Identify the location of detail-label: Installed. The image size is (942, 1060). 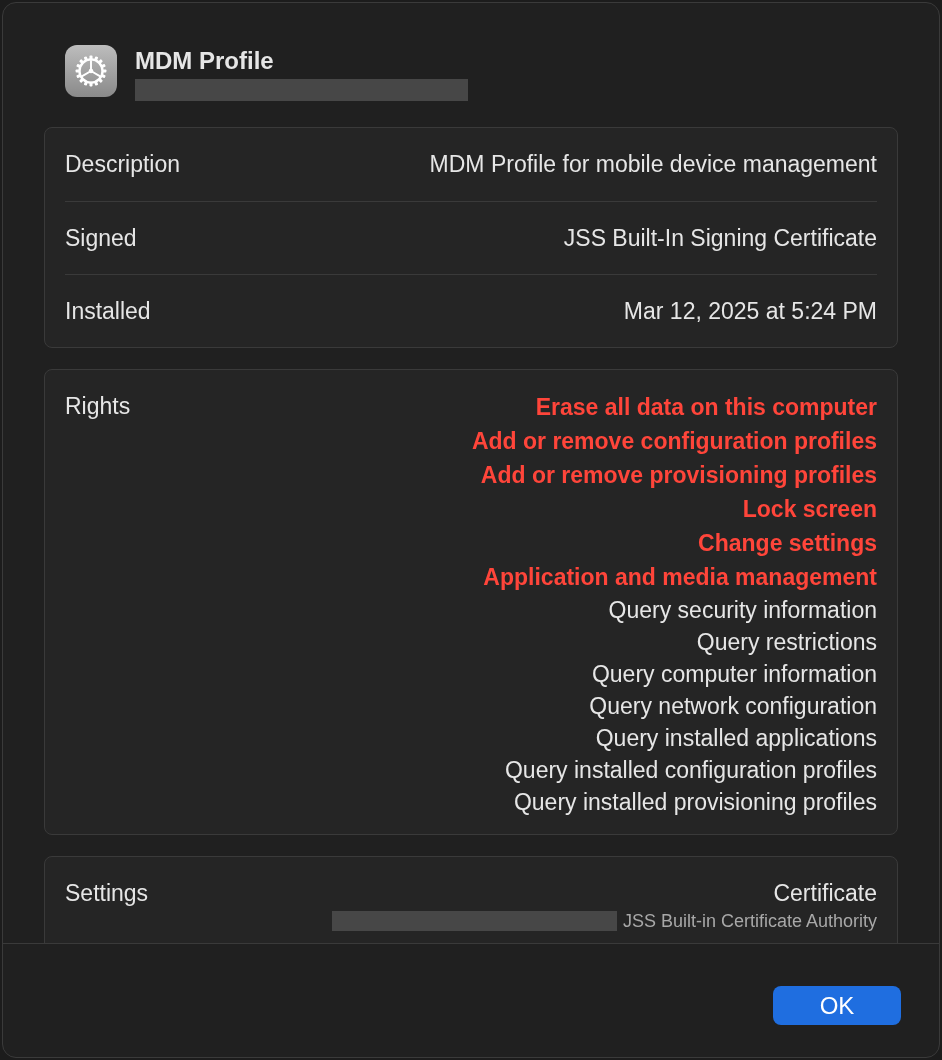
(108, 311).